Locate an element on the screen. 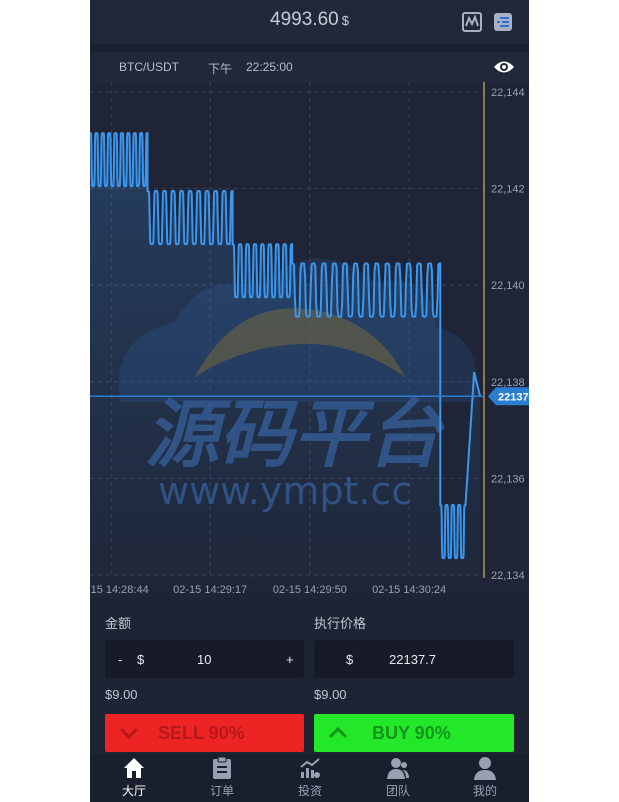 The width and height of the screenshot is (619, 802). trading-pair: BTC/USDT is located at coordinates (149, 67).